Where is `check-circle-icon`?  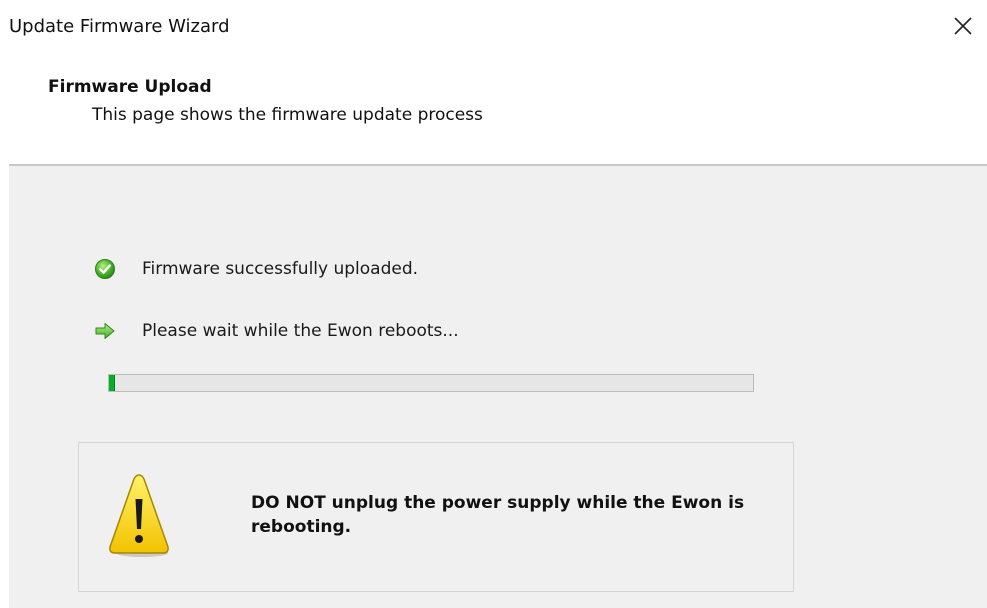
check-circle-icon is located at coordinates (105, 269).